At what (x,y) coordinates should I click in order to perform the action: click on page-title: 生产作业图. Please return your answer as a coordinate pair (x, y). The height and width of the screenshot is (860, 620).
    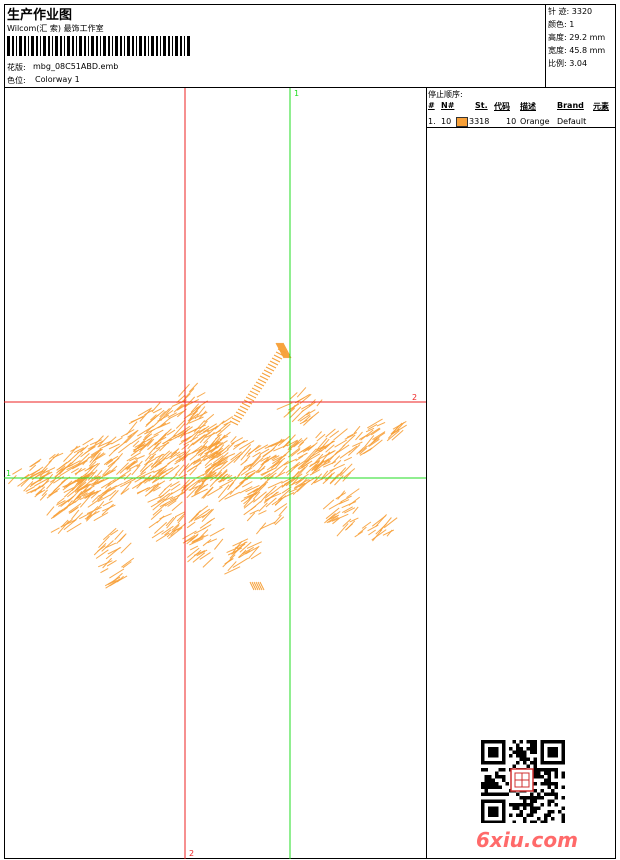
    Looking at the image, I should click on (40, 15).